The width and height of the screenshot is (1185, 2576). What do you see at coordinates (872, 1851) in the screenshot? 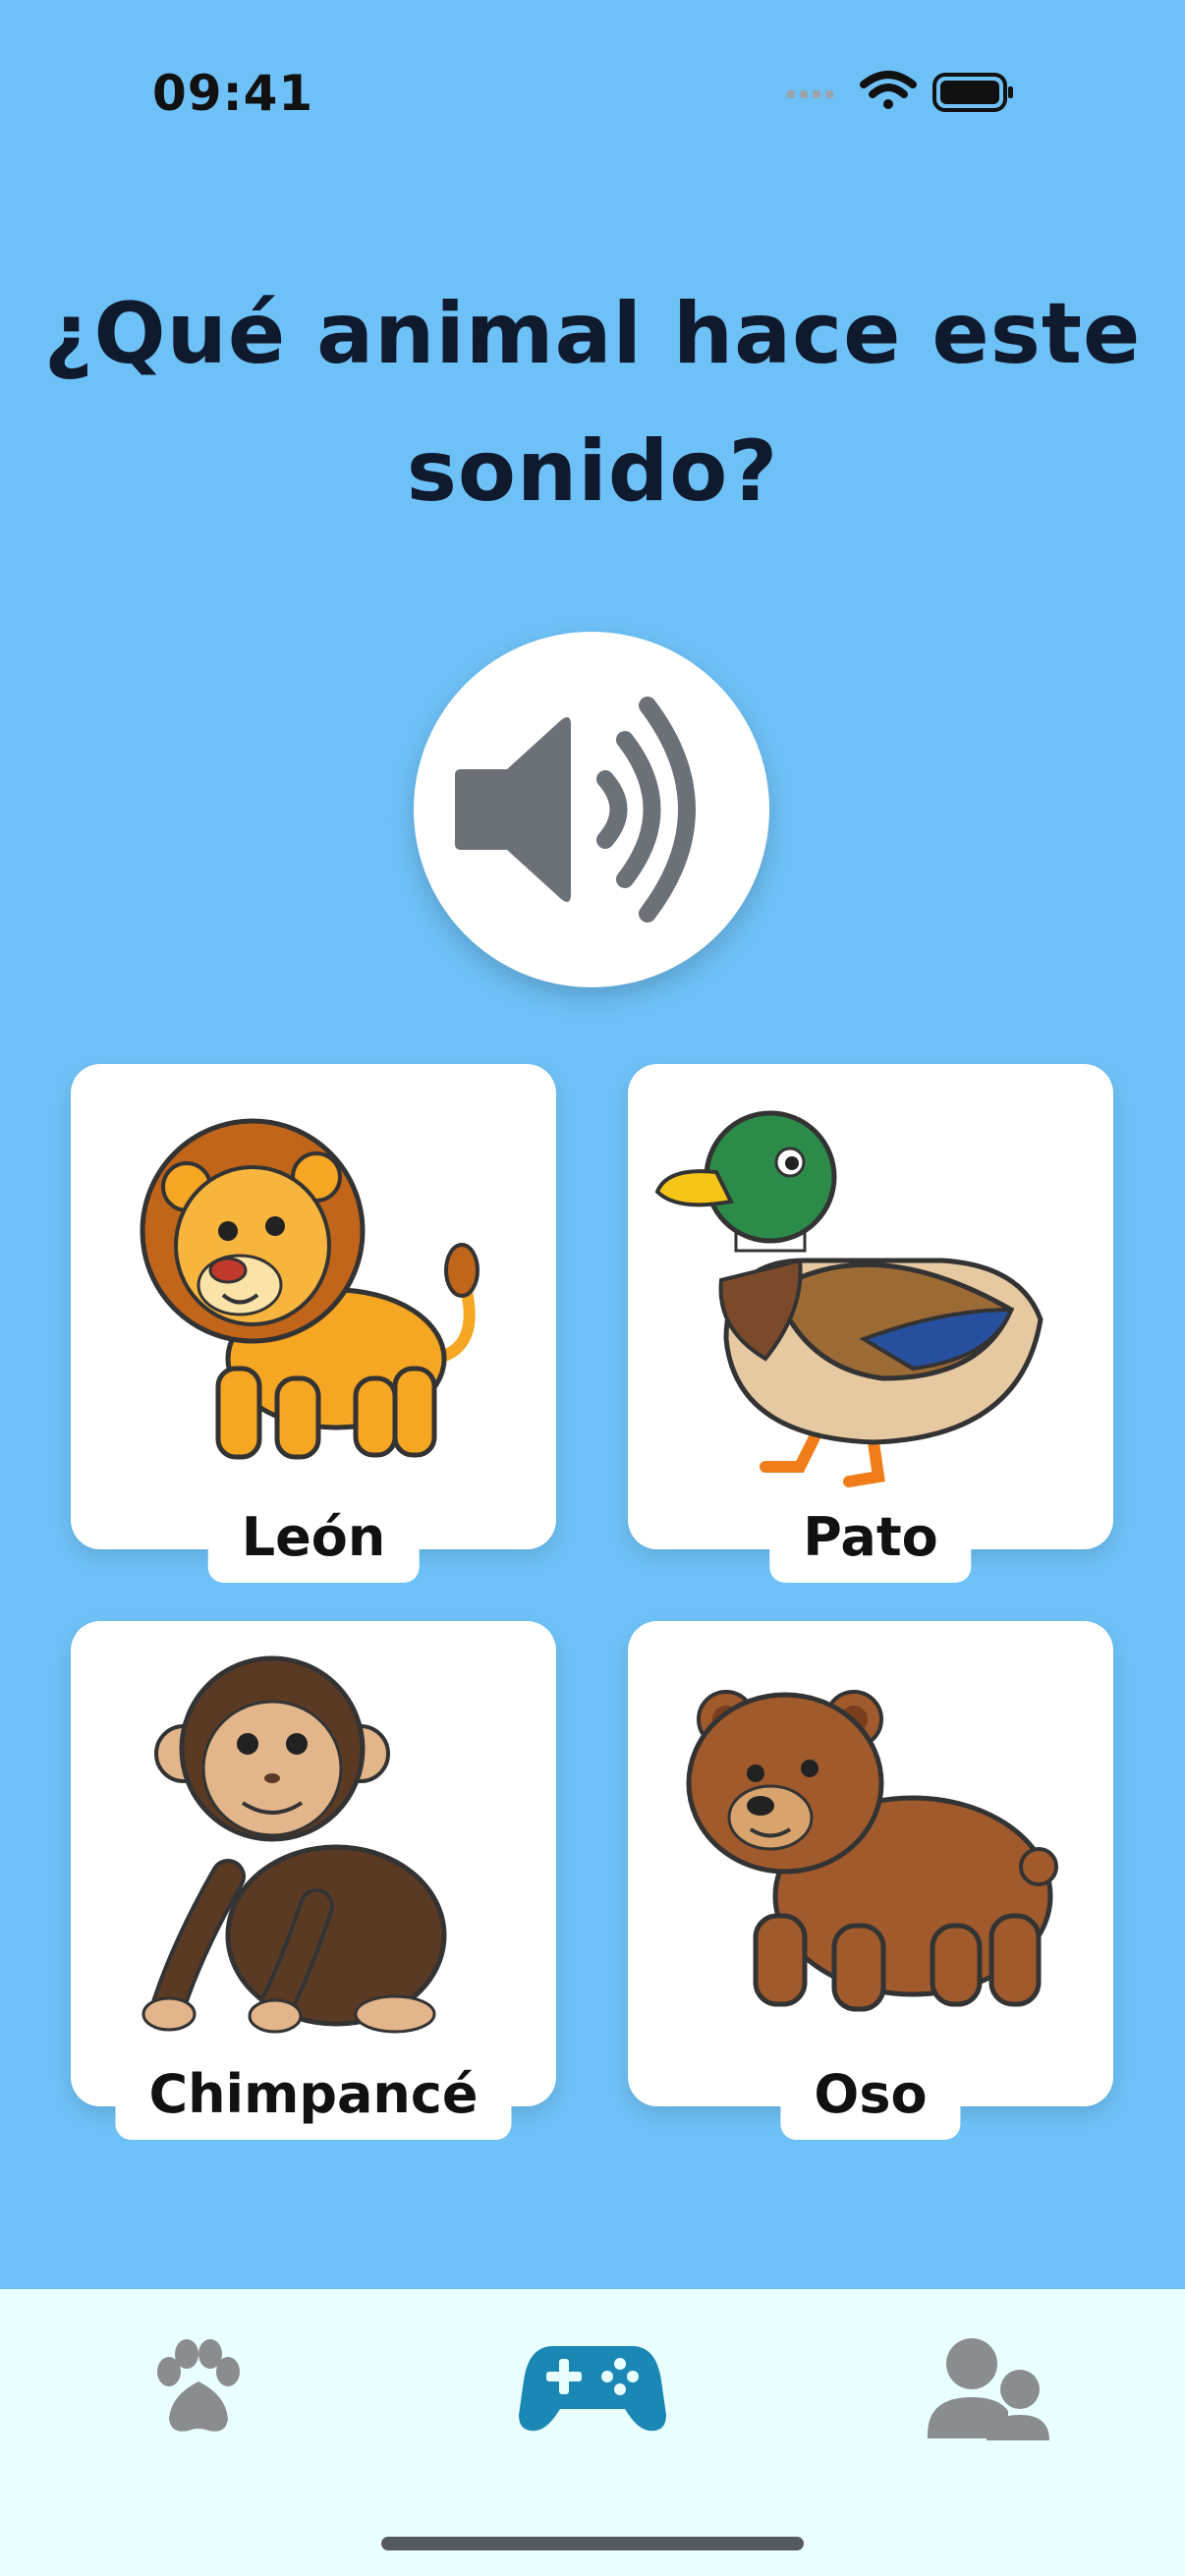
I see `bear-illustration` at bounding box center [872, 1851].